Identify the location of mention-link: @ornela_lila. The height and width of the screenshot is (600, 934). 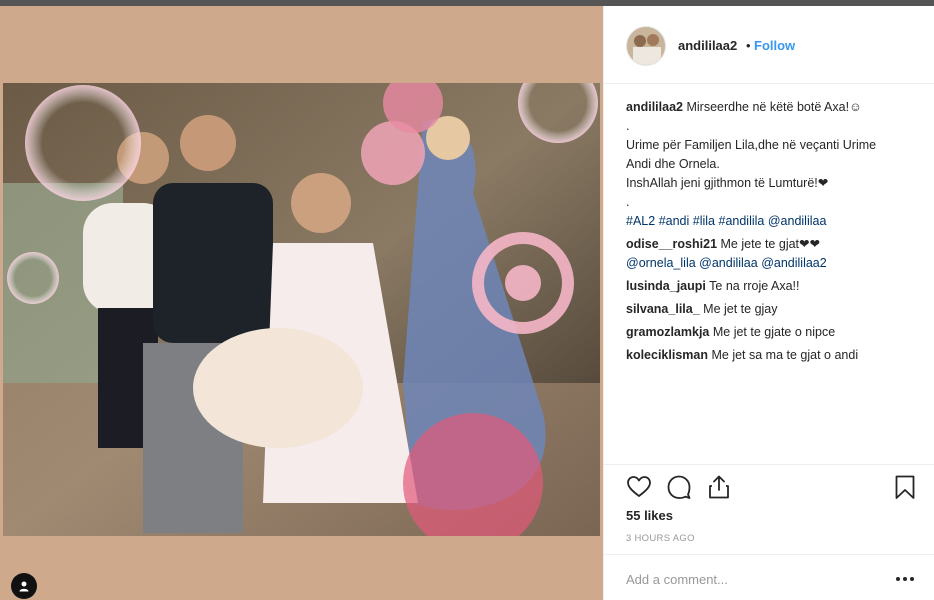
(661, 263).